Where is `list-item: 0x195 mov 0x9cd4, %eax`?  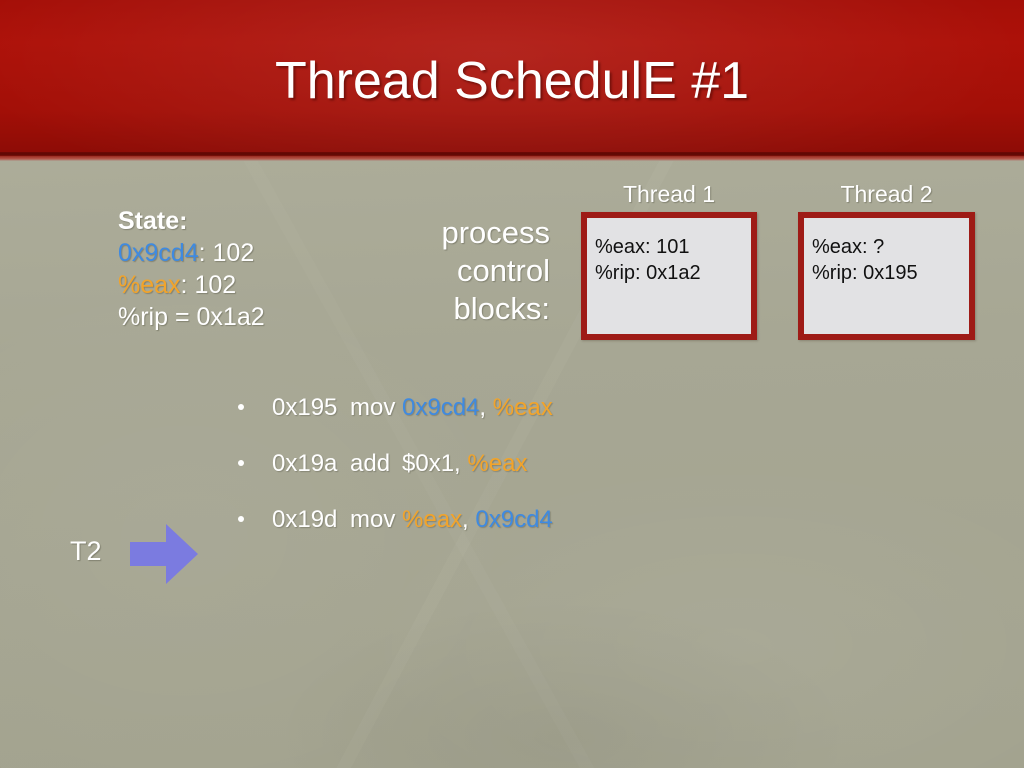 list-item: 0x195 mov 0x9cd4, %eax is located at coordinates (556, 420).